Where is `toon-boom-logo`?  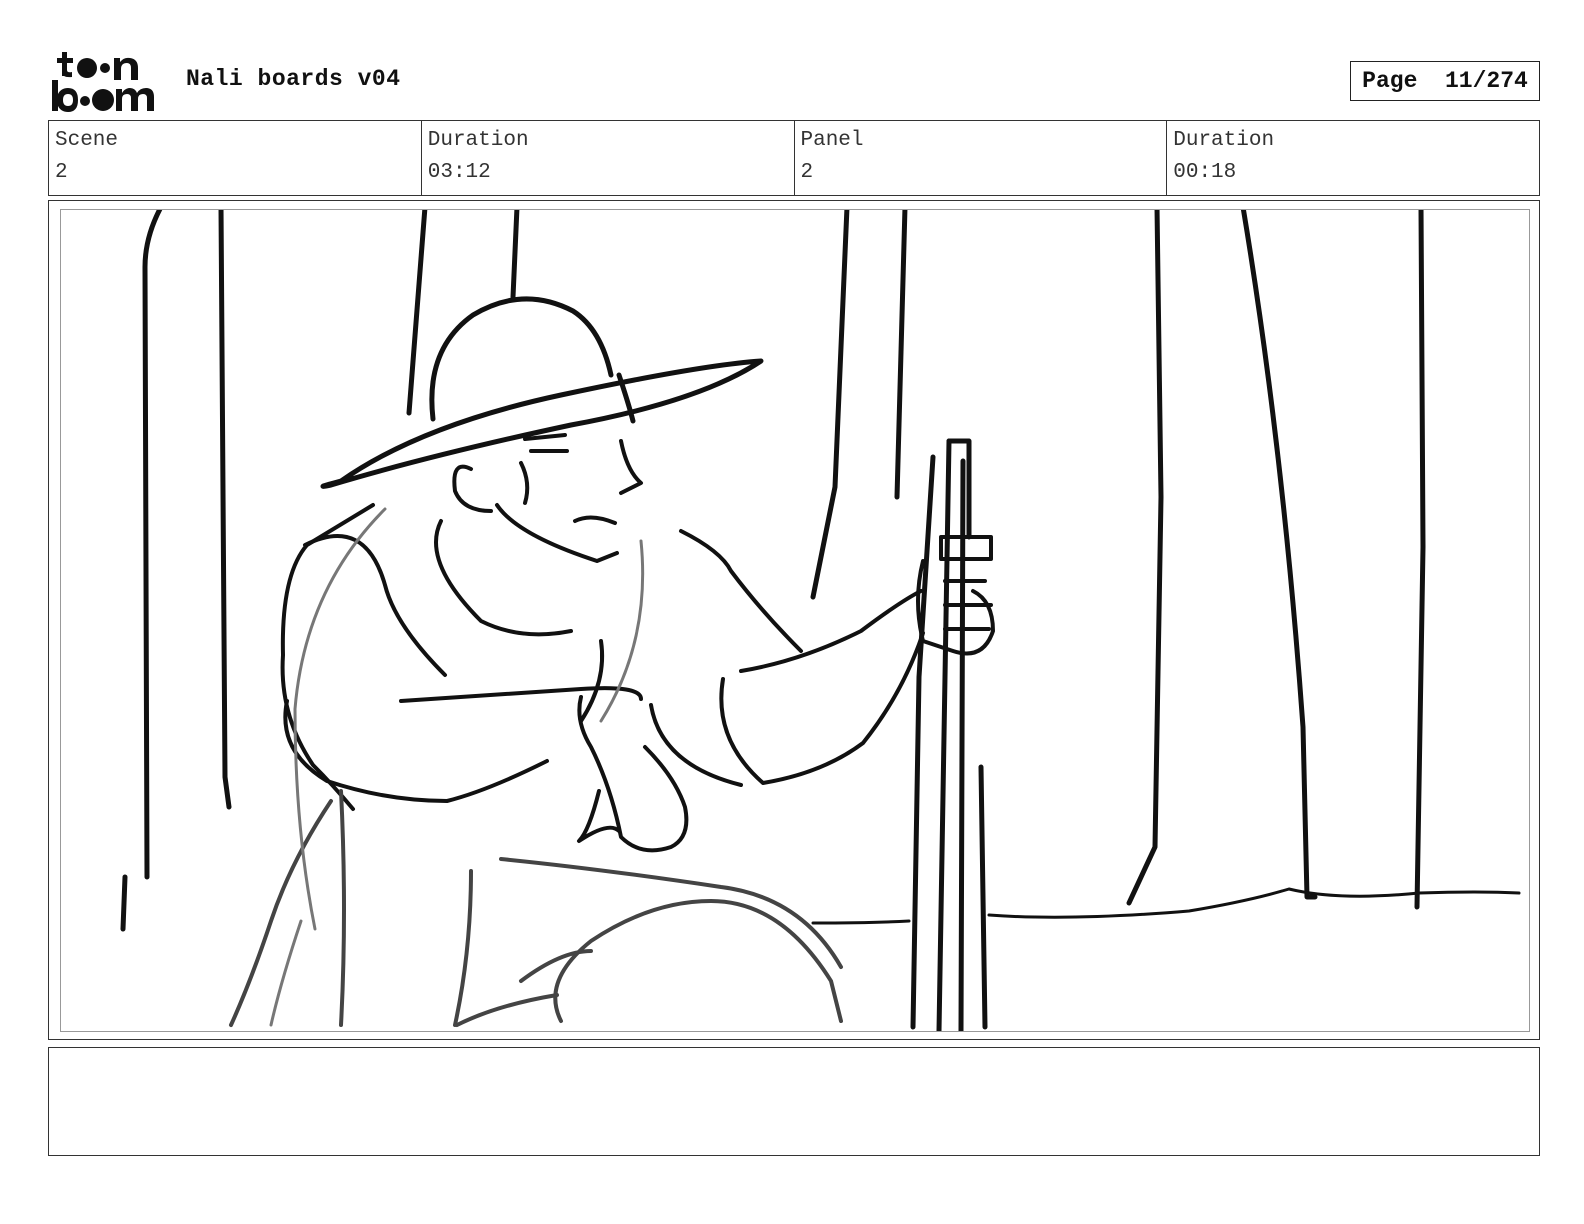 toon-boom-logo is located at coordinates (108, 81).